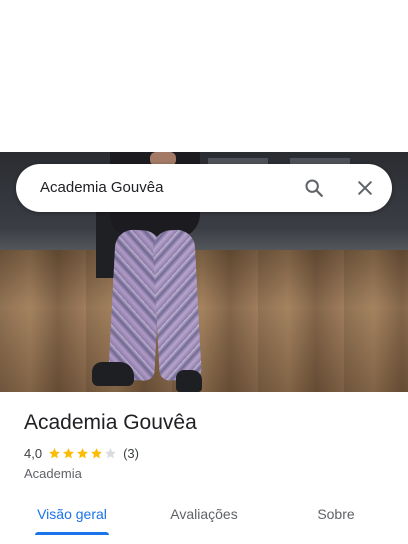 The height and width of the screenshot is (544, 408). What do you see at coordinates (131, 453) in the screenshot?
I see `review-count: (3)` at bounding box center [131, 453].